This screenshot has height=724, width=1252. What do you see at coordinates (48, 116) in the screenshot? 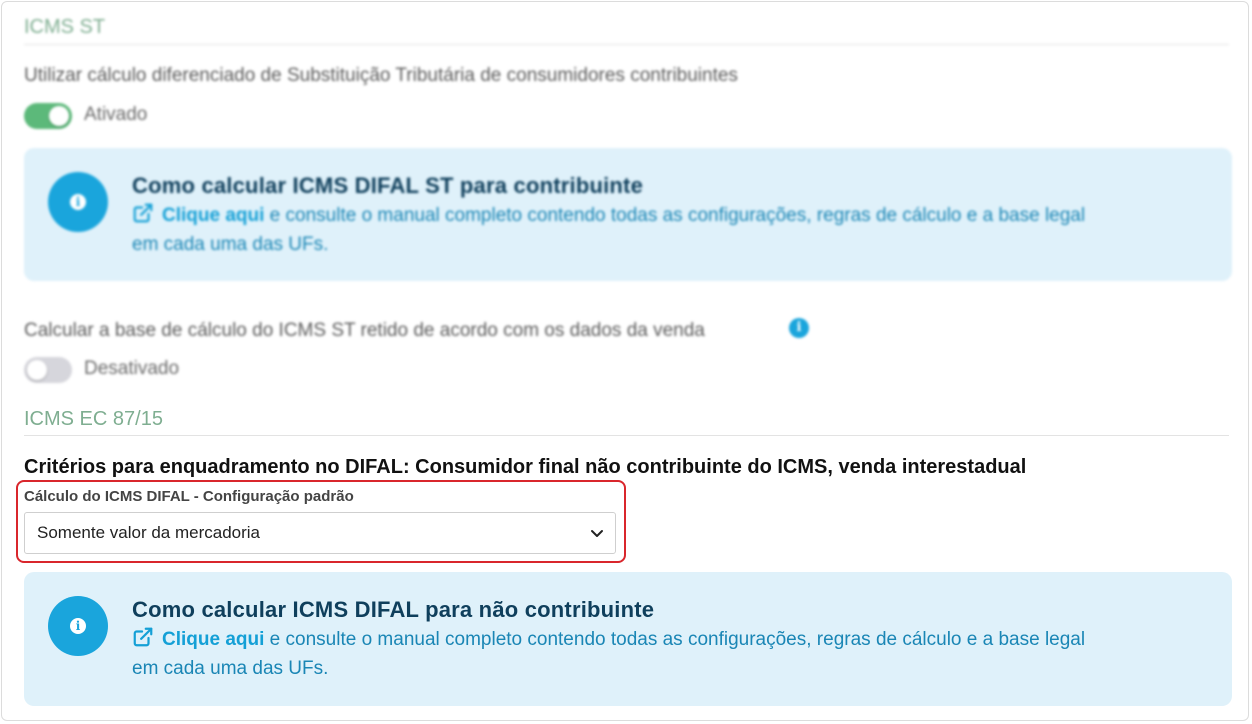
I see `toggle-diferenciado` at bounding box center [48, 116].